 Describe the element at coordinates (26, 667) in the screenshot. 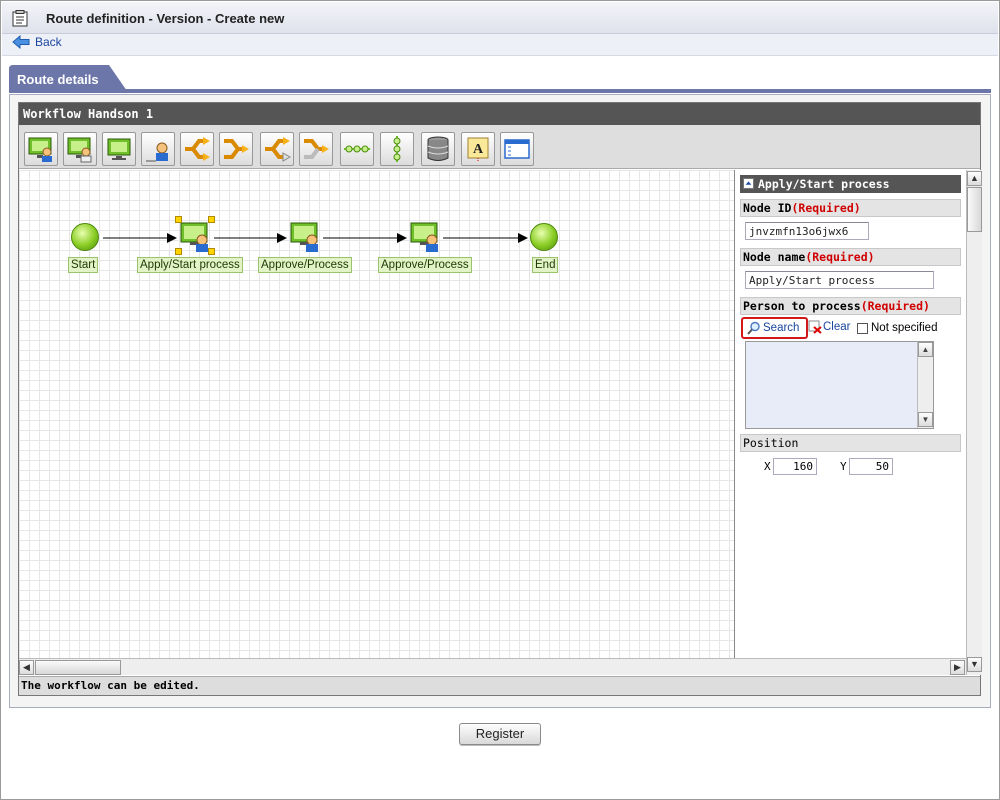

I see `scroll-left-button: ◀` at that location.